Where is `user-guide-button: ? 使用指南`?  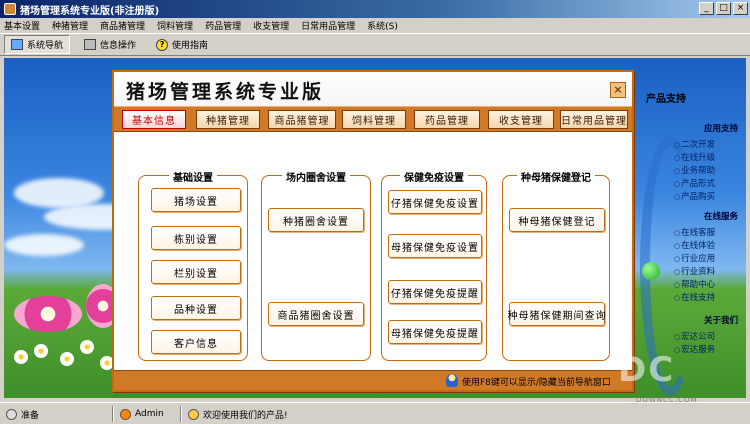 user-guide-button: ? 使用指南 is located at coordinates (182, 44).